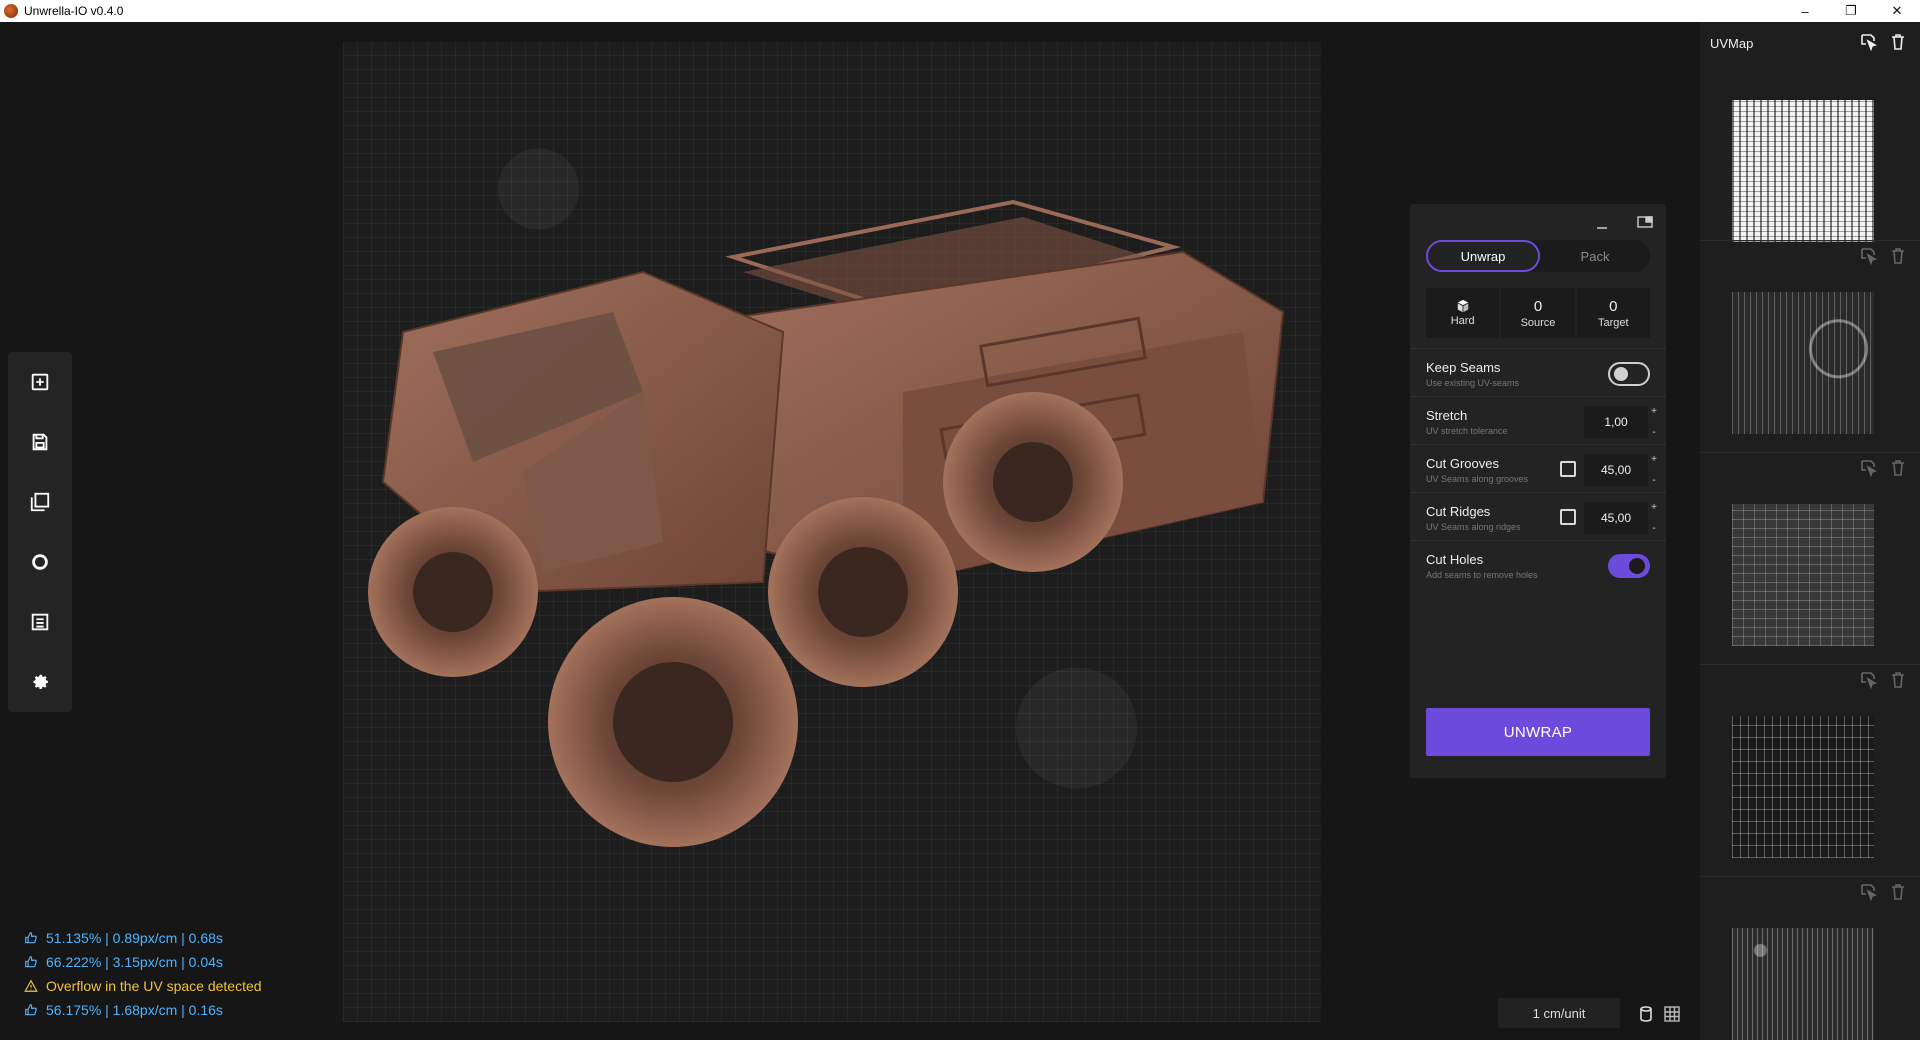  What do you see at coordinates (1538, 564) in the screenshot?
I see `cut-holes-row: Cut Holes Add seams to remove holes` at bounding box center [1538, 564].